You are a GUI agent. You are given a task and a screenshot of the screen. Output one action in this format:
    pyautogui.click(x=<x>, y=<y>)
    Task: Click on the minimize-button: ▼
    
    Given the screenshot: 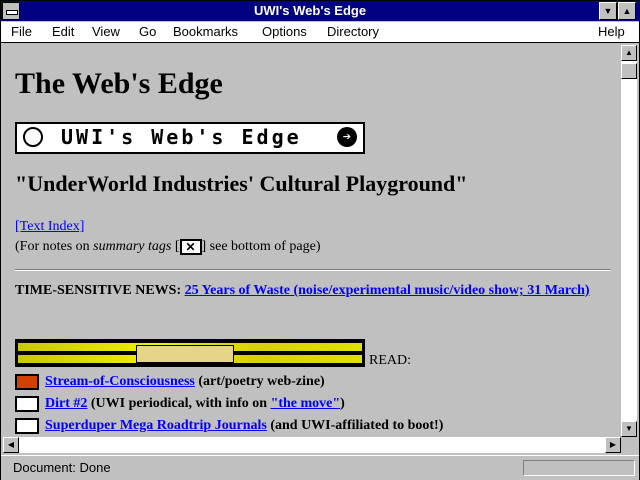 What is the action you would take?
    pyautogui.click(x=608, y=11)
    